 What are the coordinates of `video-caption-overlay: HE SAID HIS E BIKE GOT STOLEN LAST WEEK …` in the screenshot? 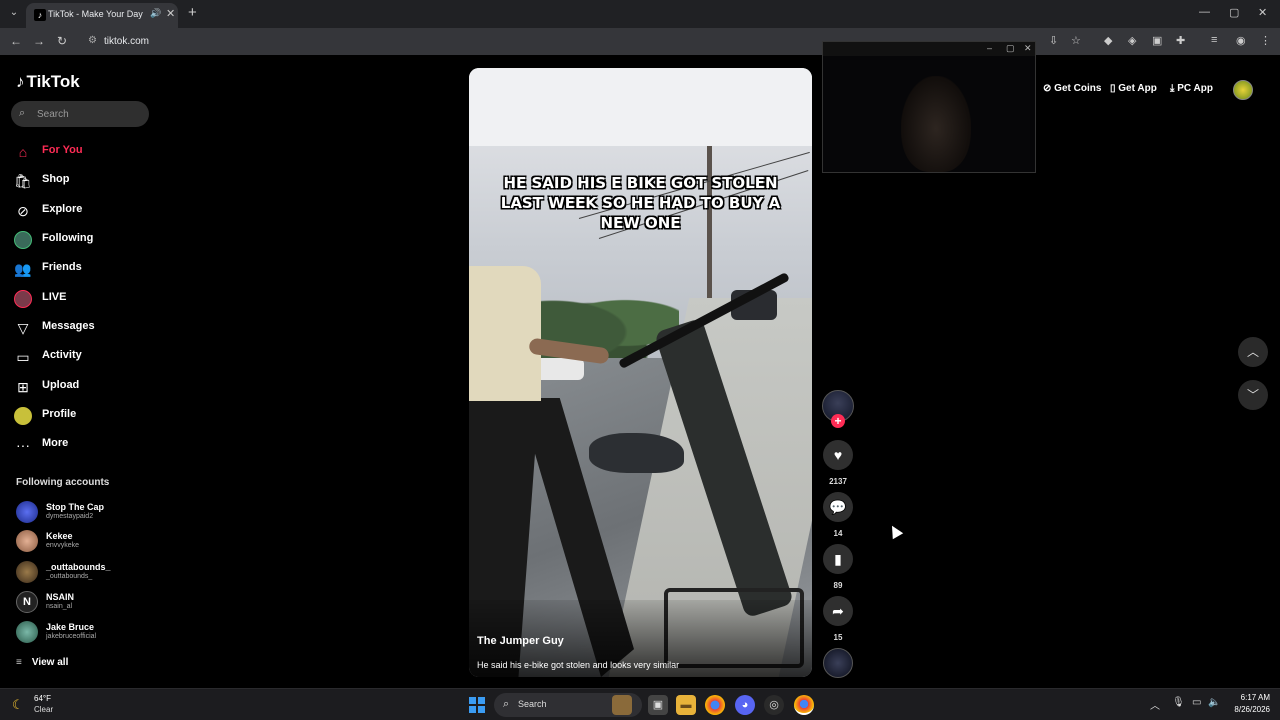 It's located at (640, 203).